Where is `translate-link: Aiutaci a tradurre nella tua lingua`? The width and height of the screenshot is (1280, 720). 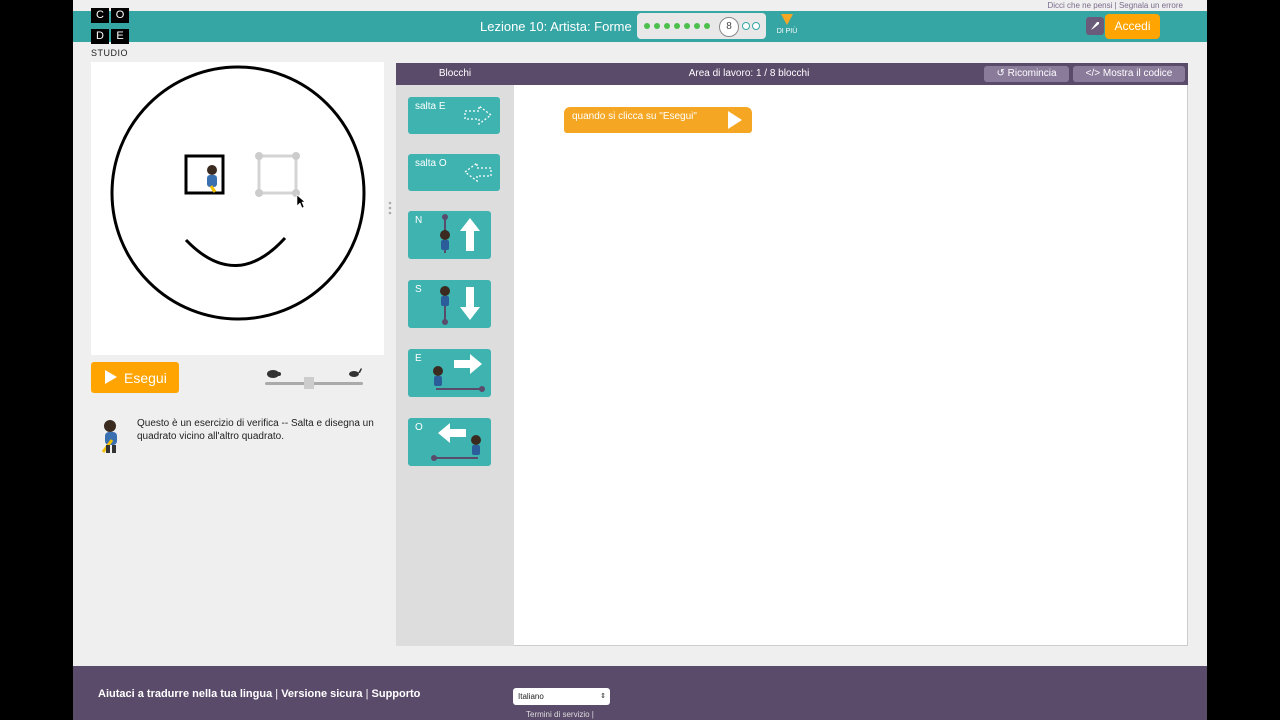 translate-link: Aiutaci a tradurre nella tua lingua is located at coordinates (185, 694).